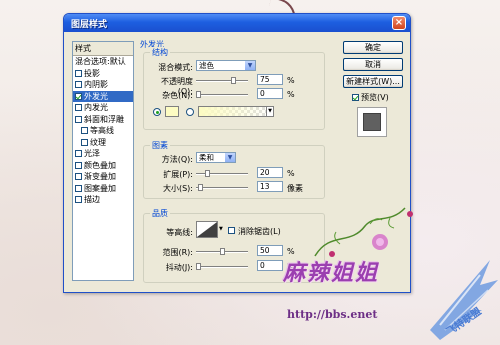 The width and height of the screenshot is (500, 345). I want to click on antialias-checkbox, so click(231, 230).